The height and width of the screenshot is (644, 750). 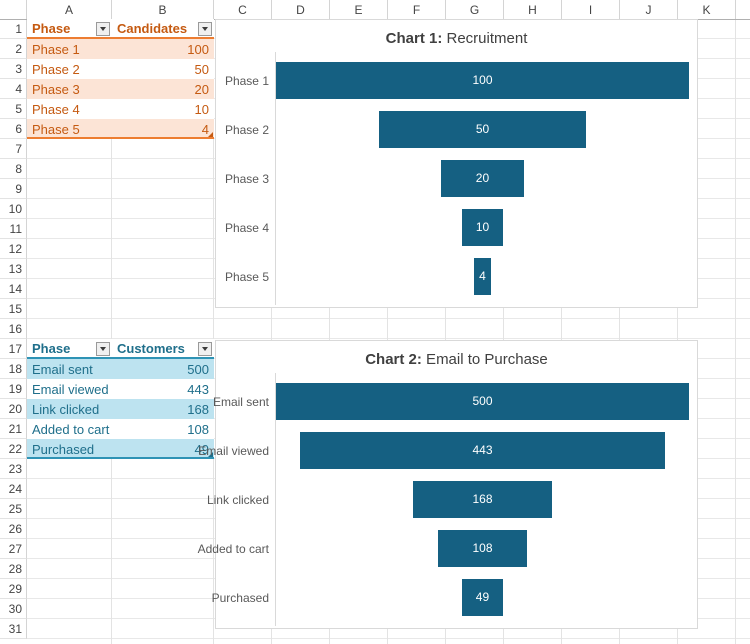 What do you see at coordinates (69, 449) in the screenshot?
I see `table-cell-phase: Purchased` at bounding box center [69, 449].